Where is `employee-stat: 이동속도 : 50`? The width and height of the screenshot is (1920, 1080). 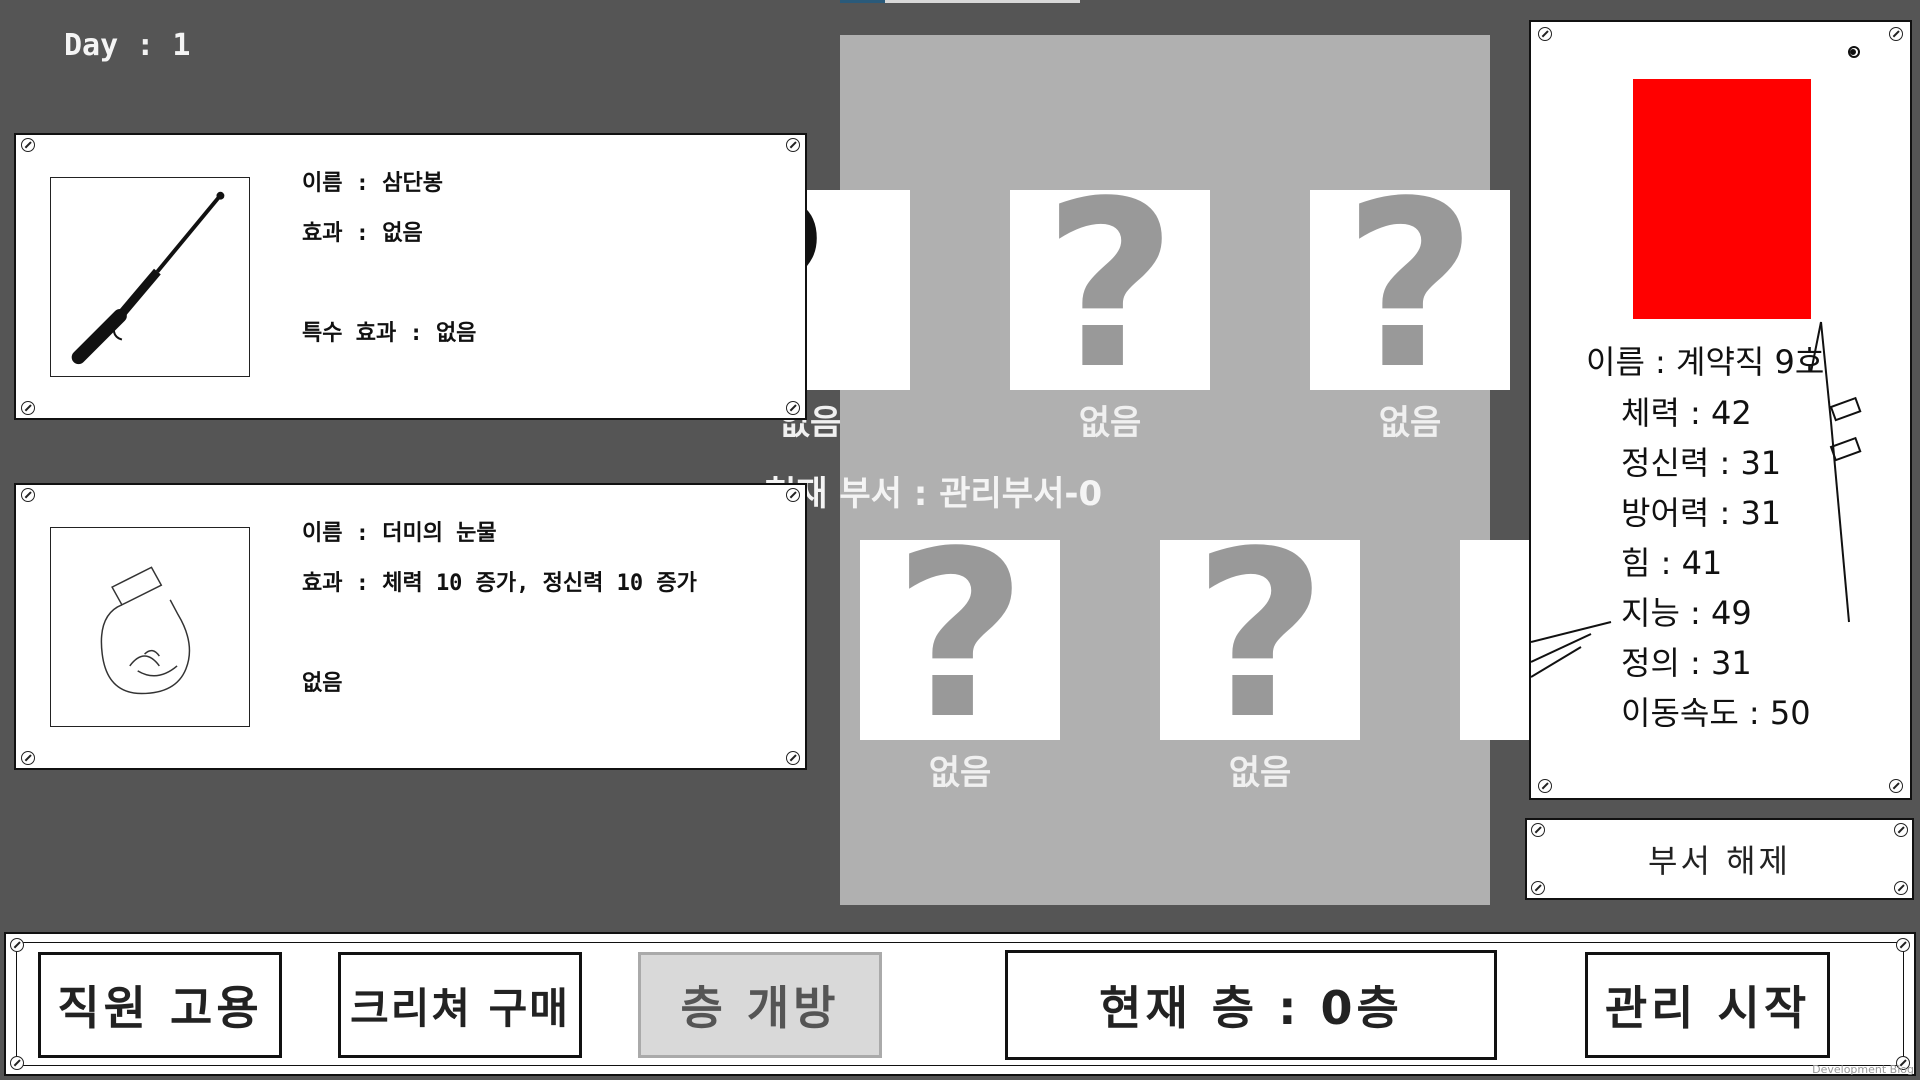 employee-stat: 이동속도 : 50 is located at coordinates (1716, 713).